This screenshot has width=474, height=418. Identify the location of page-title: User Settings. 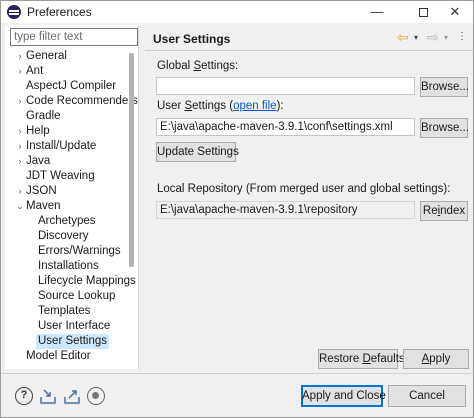
(192, 39).